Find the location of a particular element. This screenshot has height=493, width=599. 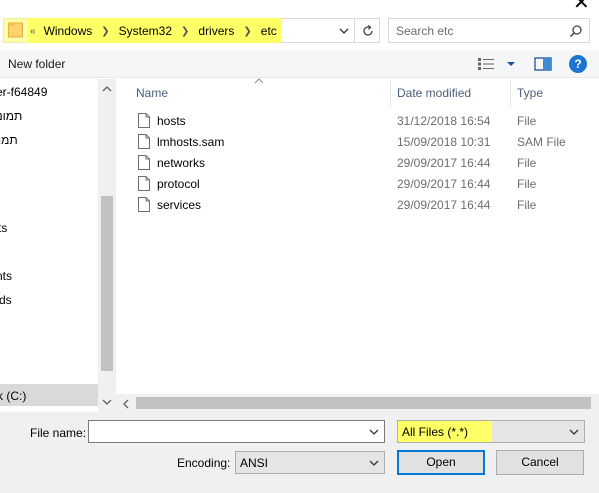

file-name: hosts is located at coordinates (171, 121).